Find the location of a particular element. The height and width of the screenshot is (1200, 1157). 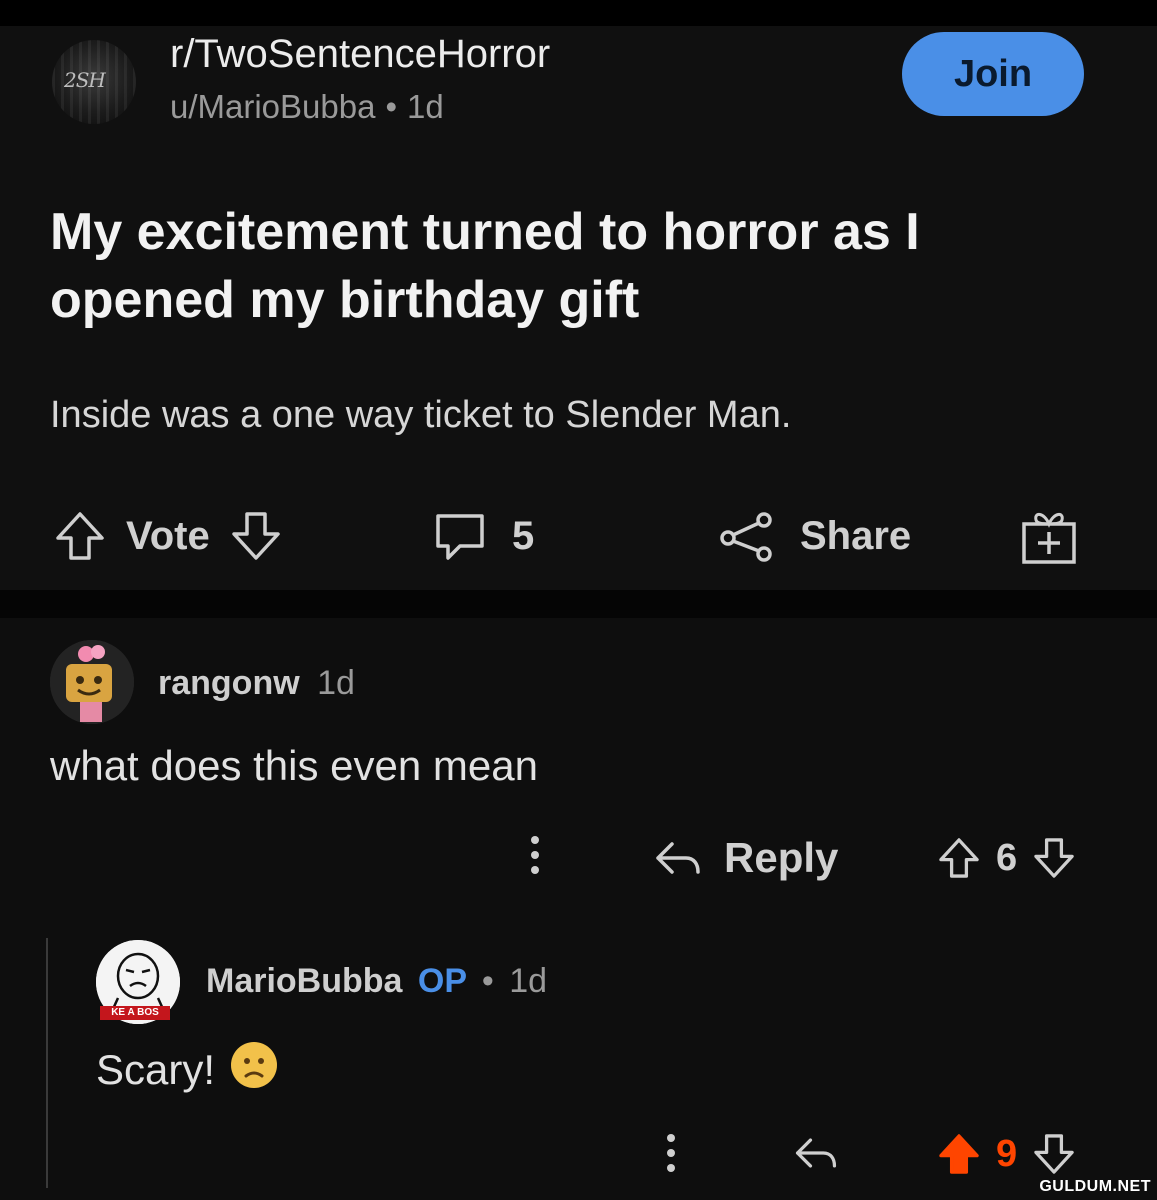

share-button: Share is located at coordinates (813, 536).